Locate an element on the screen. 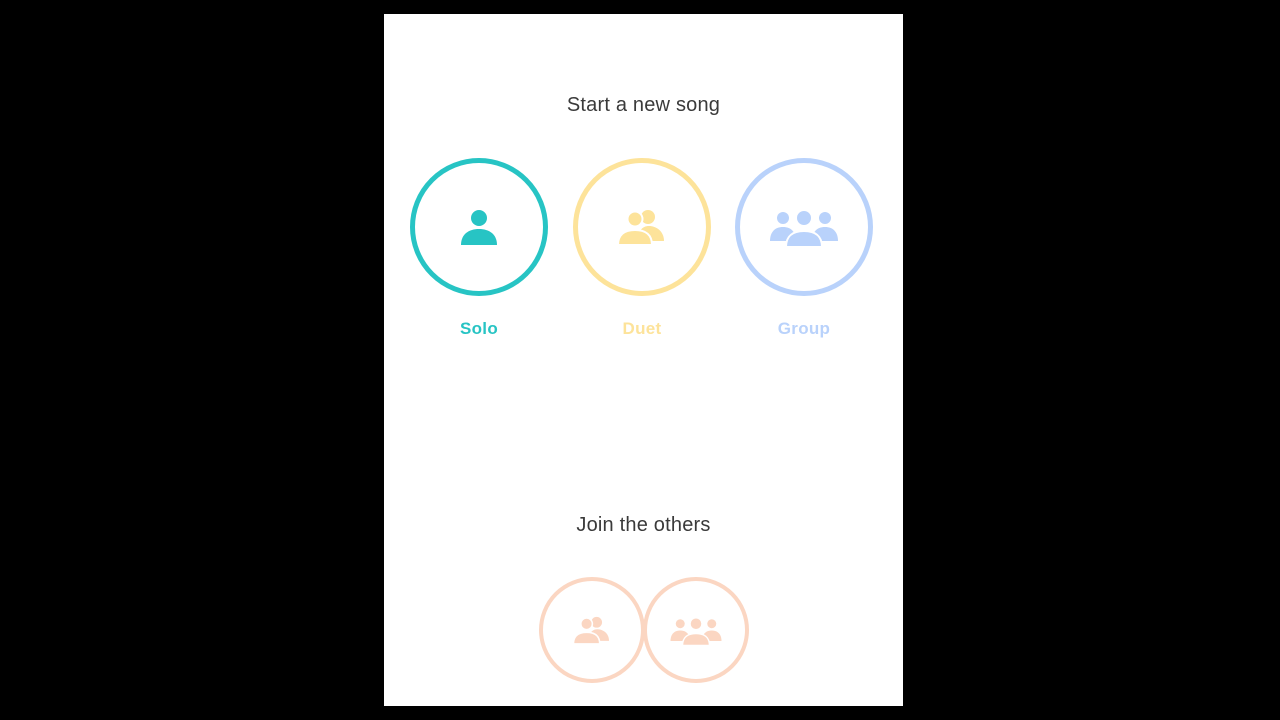 Image resolution: width=1280 pixels, height=720 pixels. duet-ring is located at coordinates (642, 227).